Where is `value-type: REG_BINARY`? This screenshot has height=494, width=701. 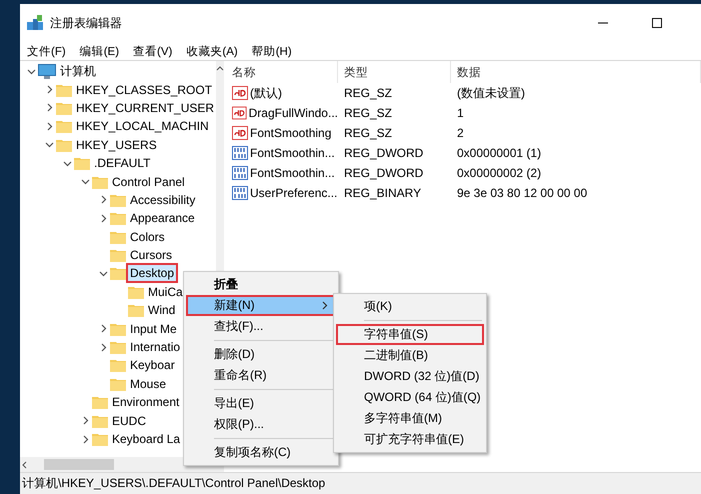
value-type: REG_BINARY is located at coordinates (382, 193).